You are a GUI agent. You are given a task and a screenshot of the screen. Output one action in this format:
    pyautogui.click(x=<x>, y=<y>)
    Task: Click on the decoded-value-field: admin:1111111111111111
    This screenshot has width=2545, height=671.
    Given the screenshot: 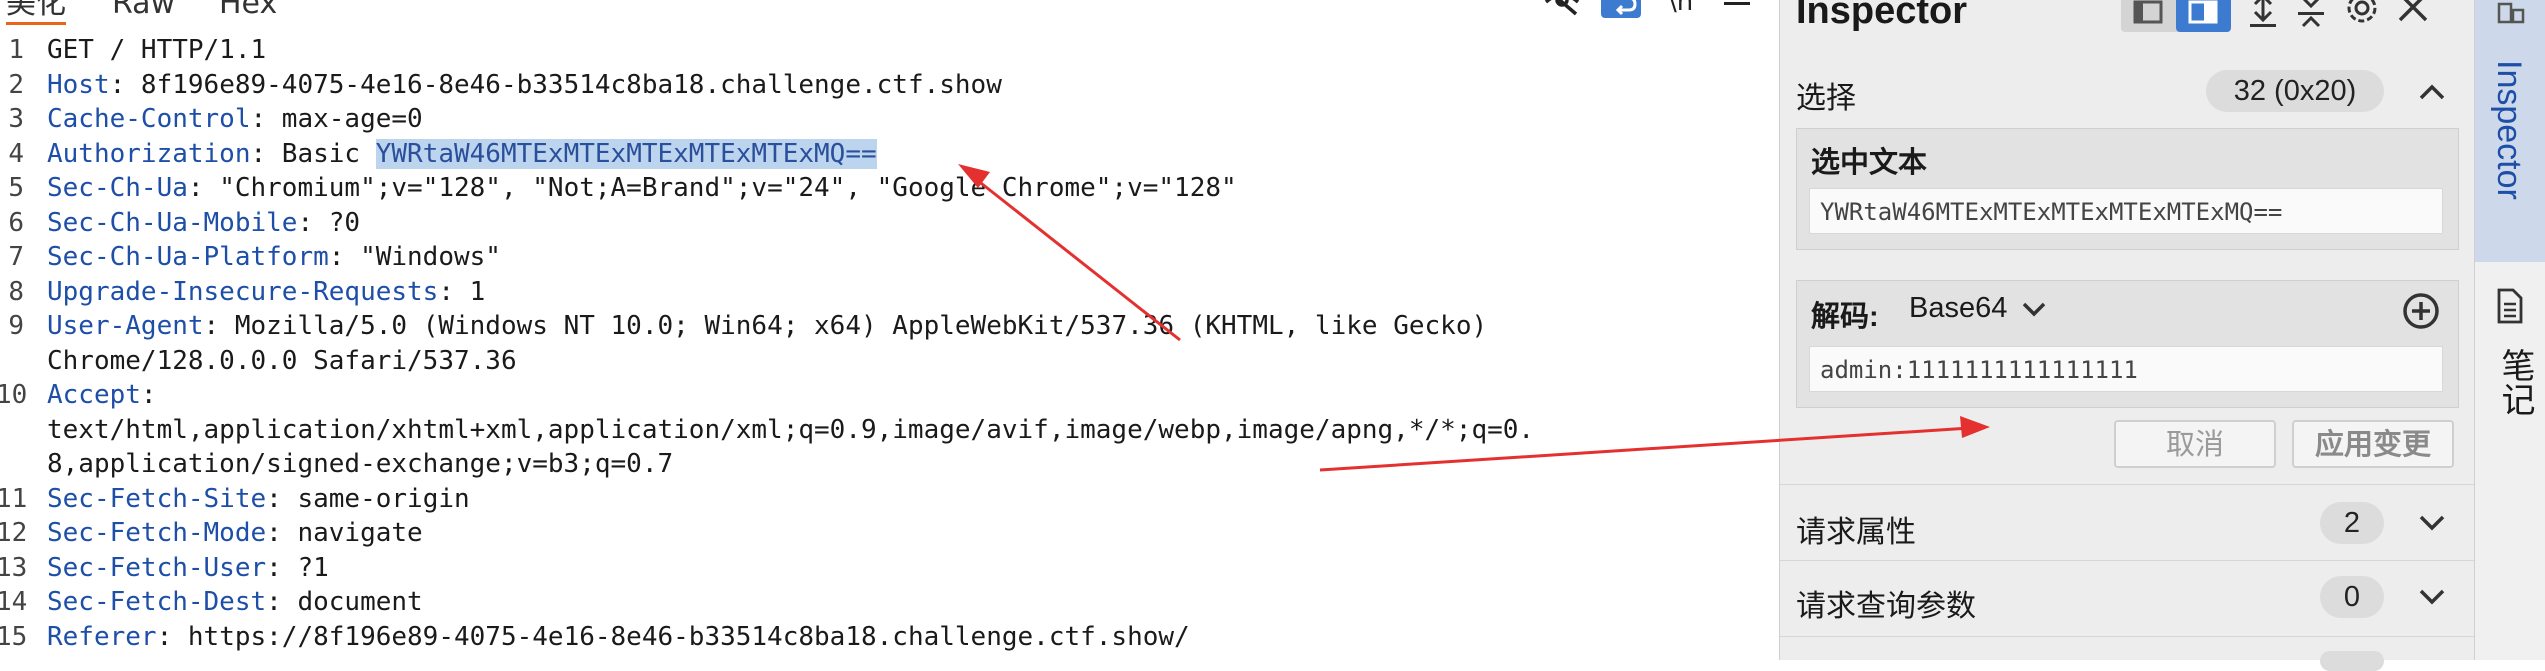 What is the action you would take?
    pyautogui.click(x=2126, y=369)
    